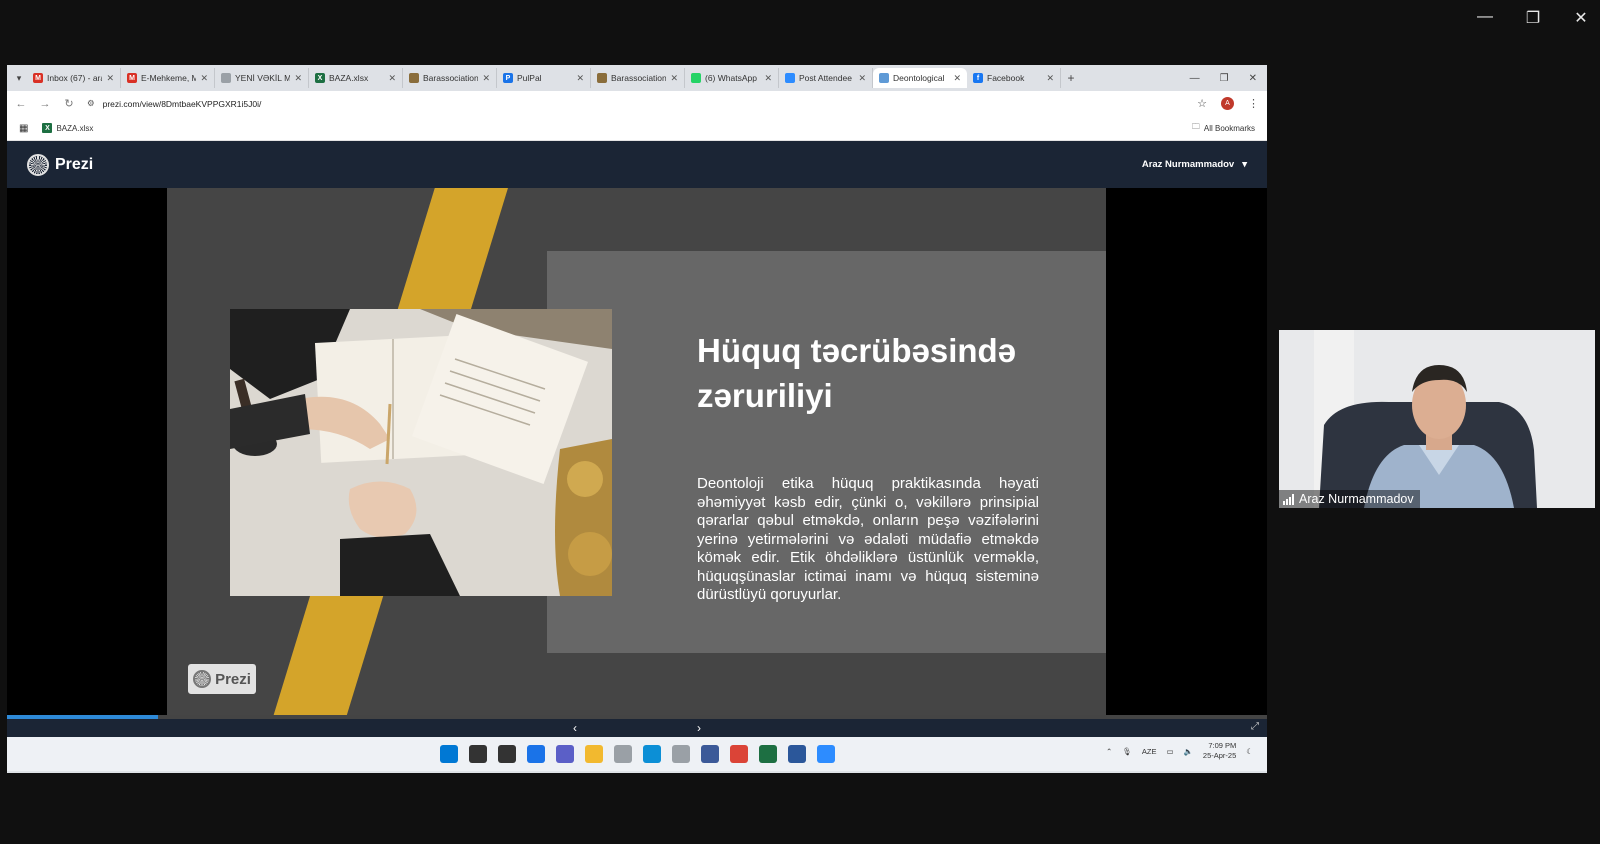  I want to click on bookmark-star-icon: ☆, so click(1202, 103).